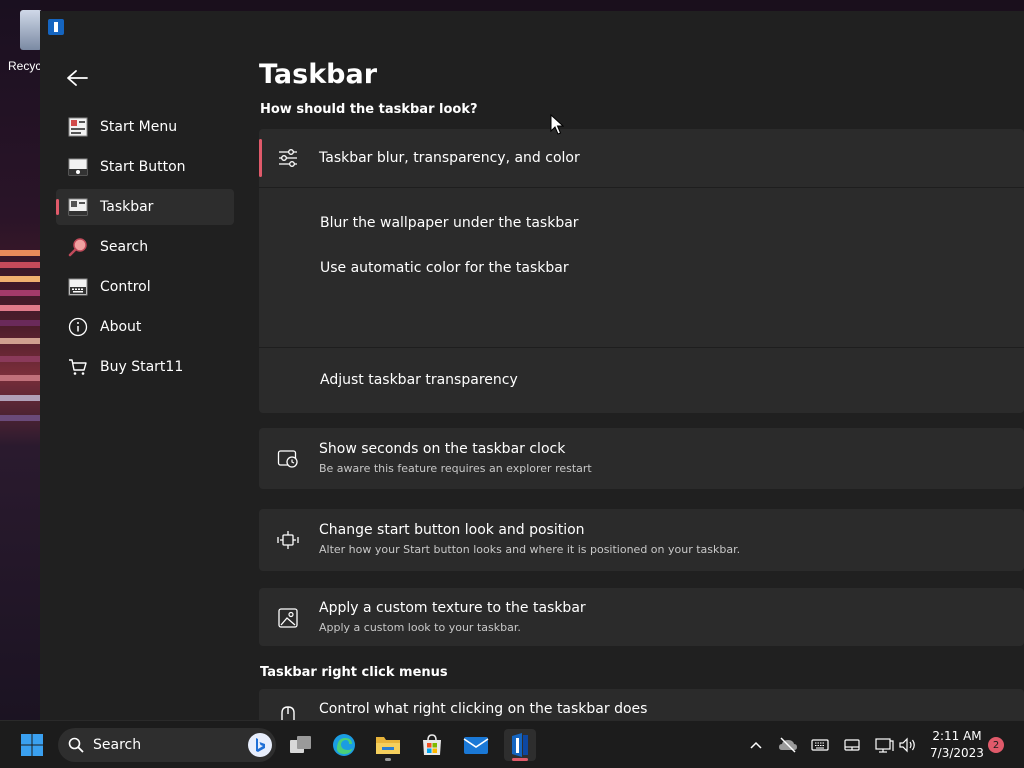 The width and height of the screenshot is (1024, 768). I want to click on card-title: Show seconds on the taskbar clock, so click(442, 449).